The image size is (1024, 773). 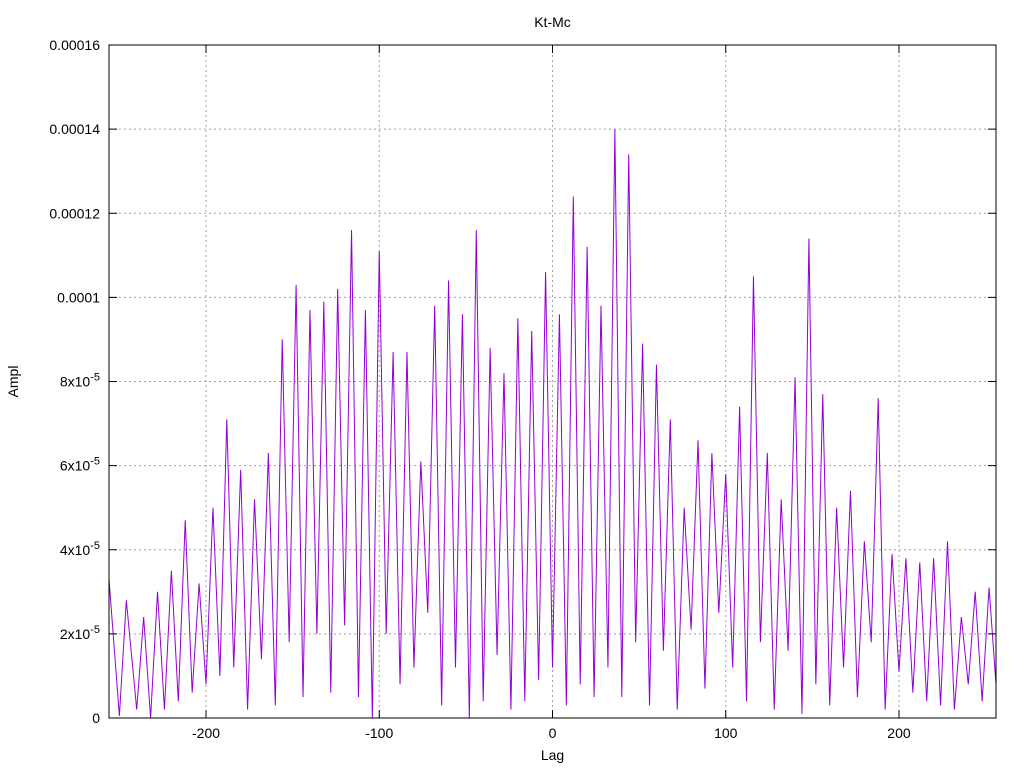 I want to click on y-tick-label-mantissa: 0, so click(x=96, y=718).